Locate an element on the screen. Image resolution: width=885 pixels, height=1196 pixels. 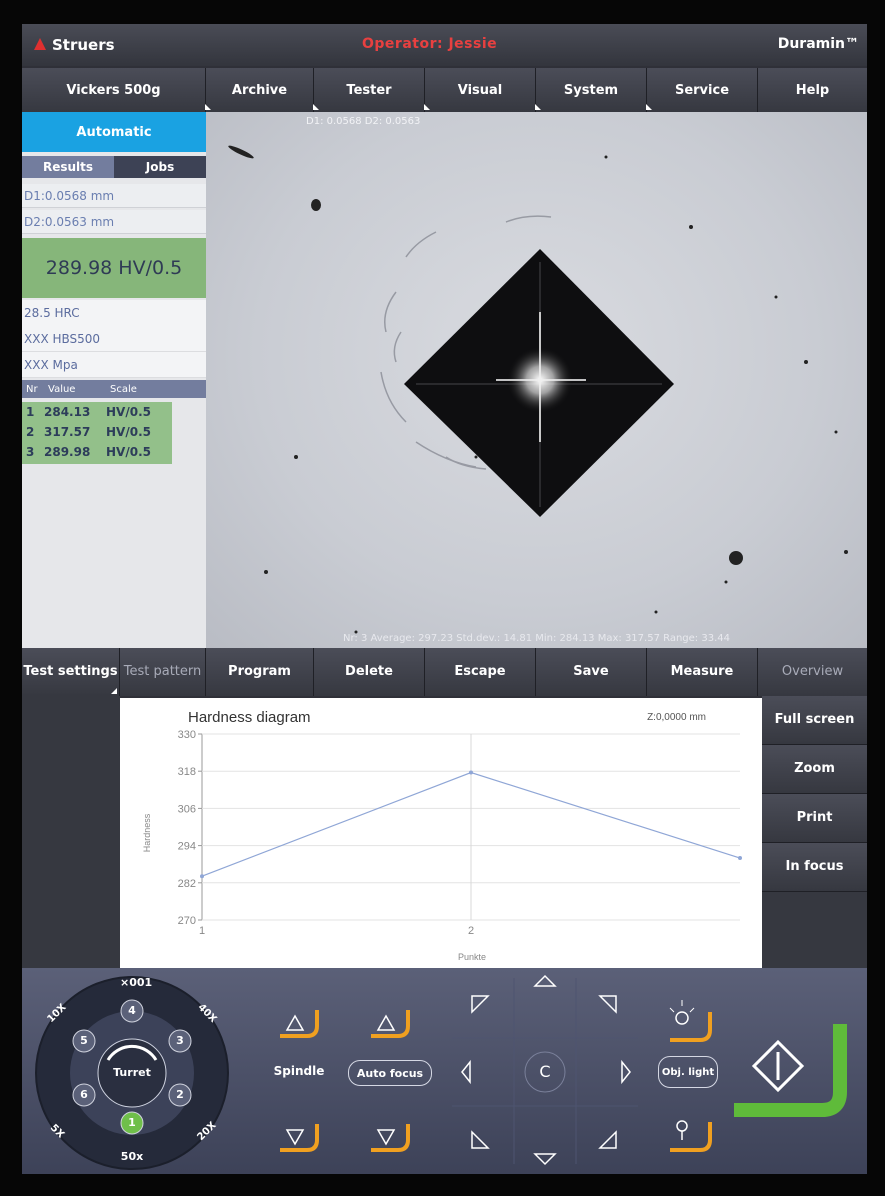
overview-button: Overview is located at coordinates (812, 672).